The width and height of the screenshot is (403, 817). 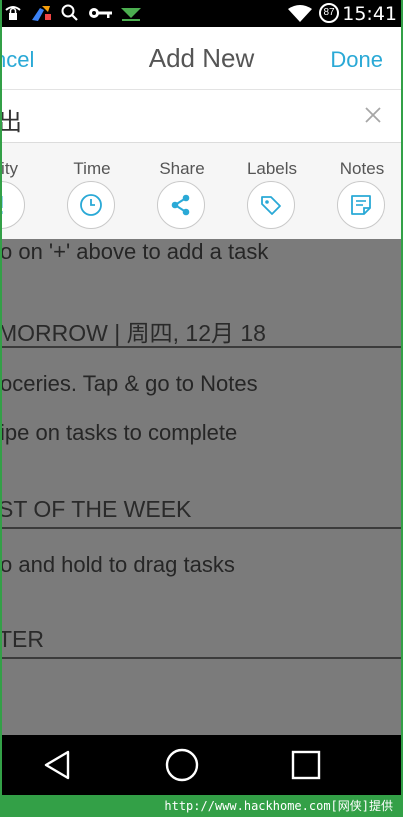 What do you see at coordinates (134, 333) in the screenshot?
I see `section-header-tomorrow: MORROW | 周四, 12月 18` at bounding box center [134, 333].